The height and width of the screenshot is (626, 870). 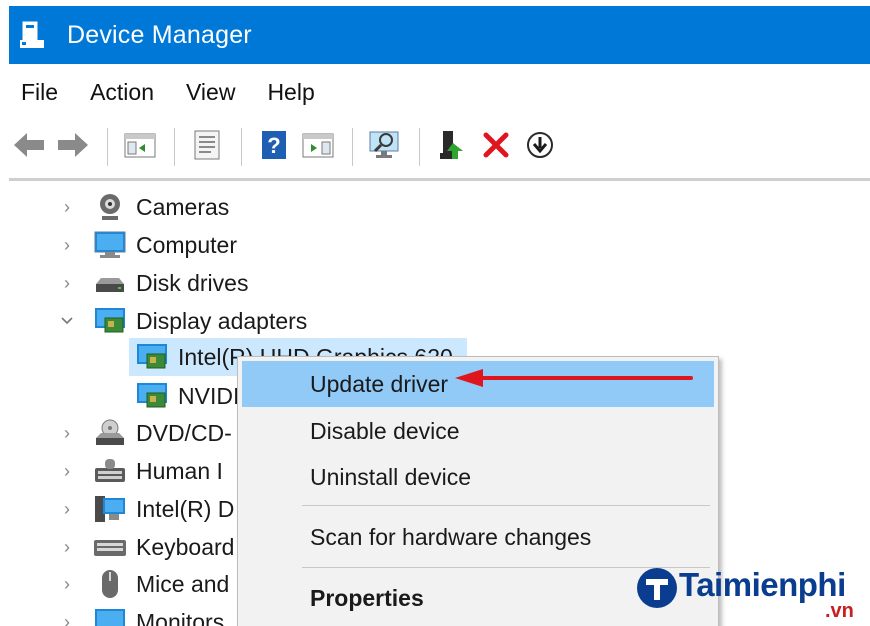 What do you see at coordinates (39, 92) in the screenshot?
I see `menu-file: File` at bounding box center [39, 92].